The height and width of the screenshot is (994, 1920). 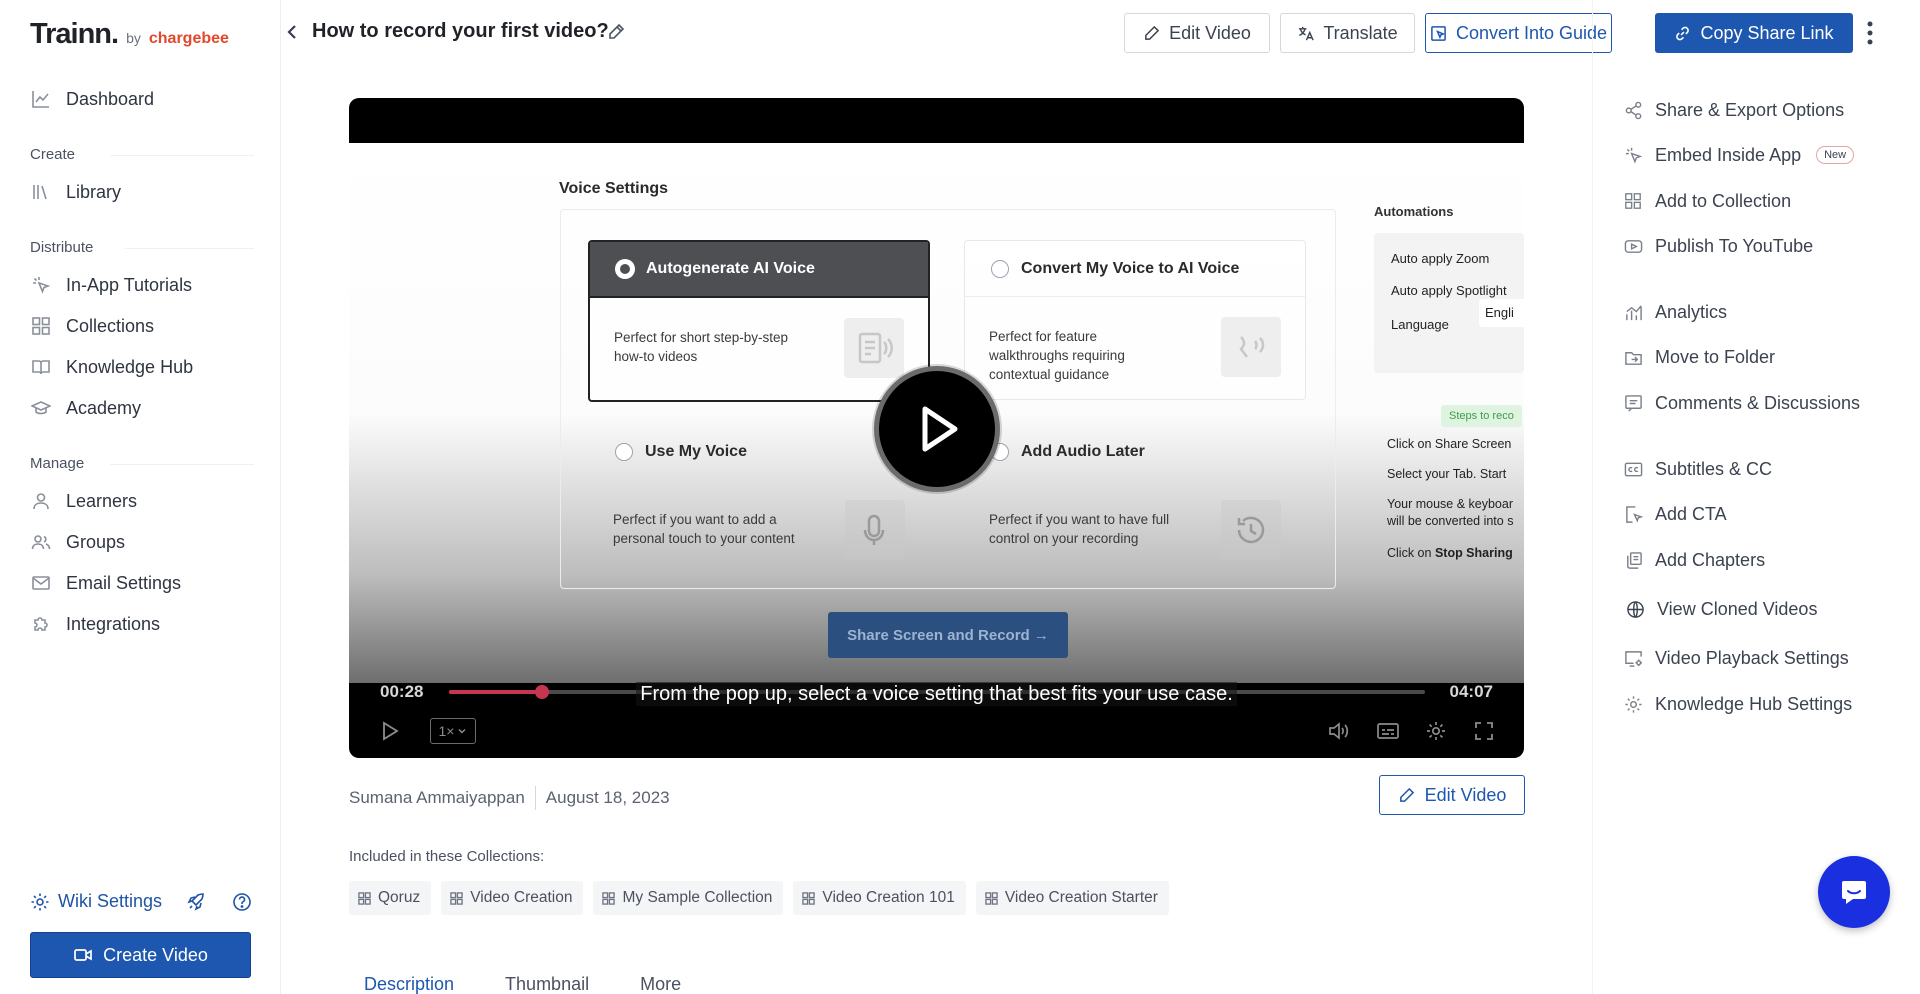 What do you see at coordinates (105, 583) in the screenshot?
I see `sidebar-item-email-settings: Email Settings` at bounding box center [105, 583].